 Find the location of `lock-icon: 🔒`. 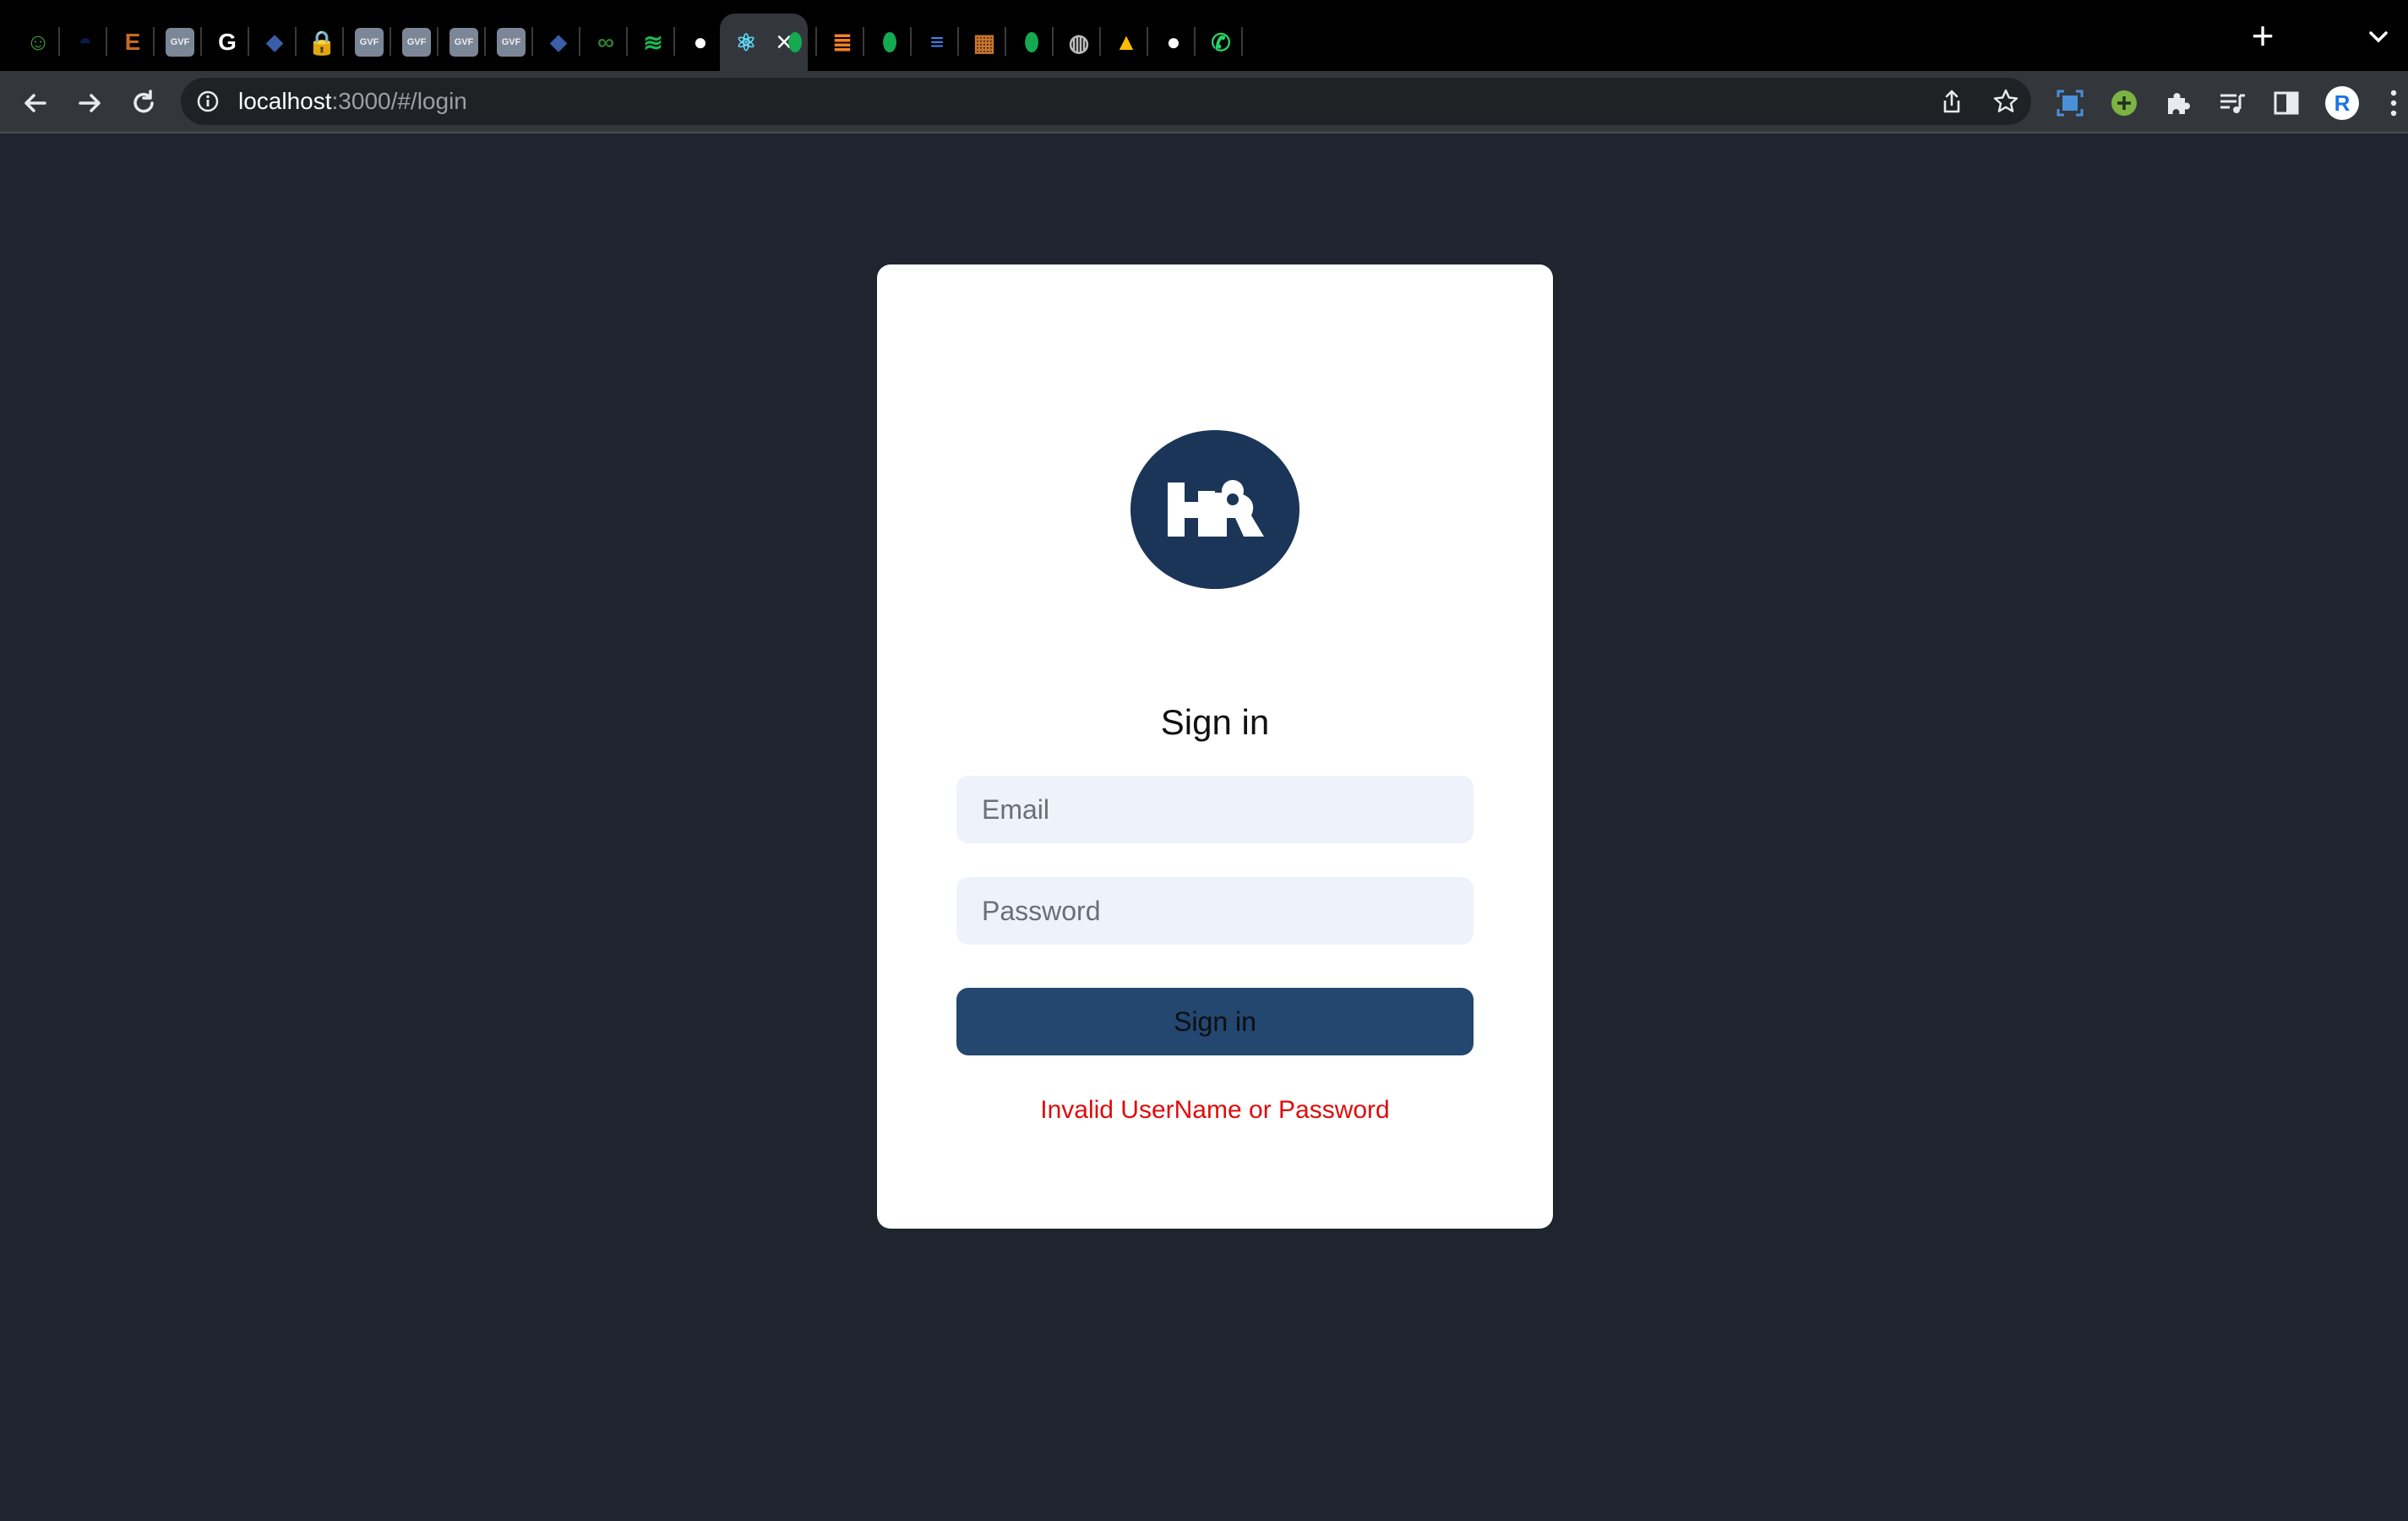

lock-icon: 🔒 is located at coordinates (322, 42).